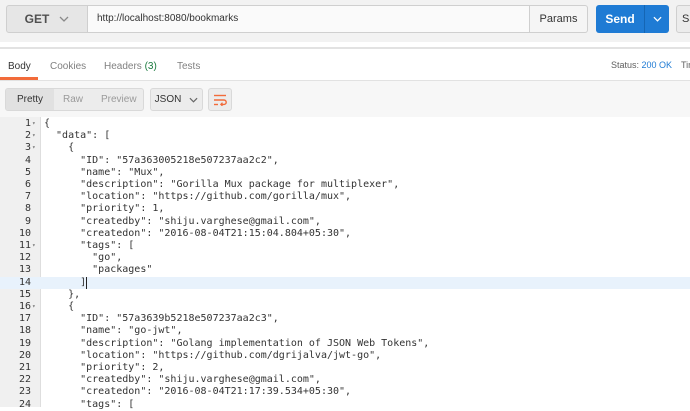 The image size is (690, 411). Describe the element at coordinates (345, 148) in the screenshot. I see `code-line: 3 ▾ {` at that location.